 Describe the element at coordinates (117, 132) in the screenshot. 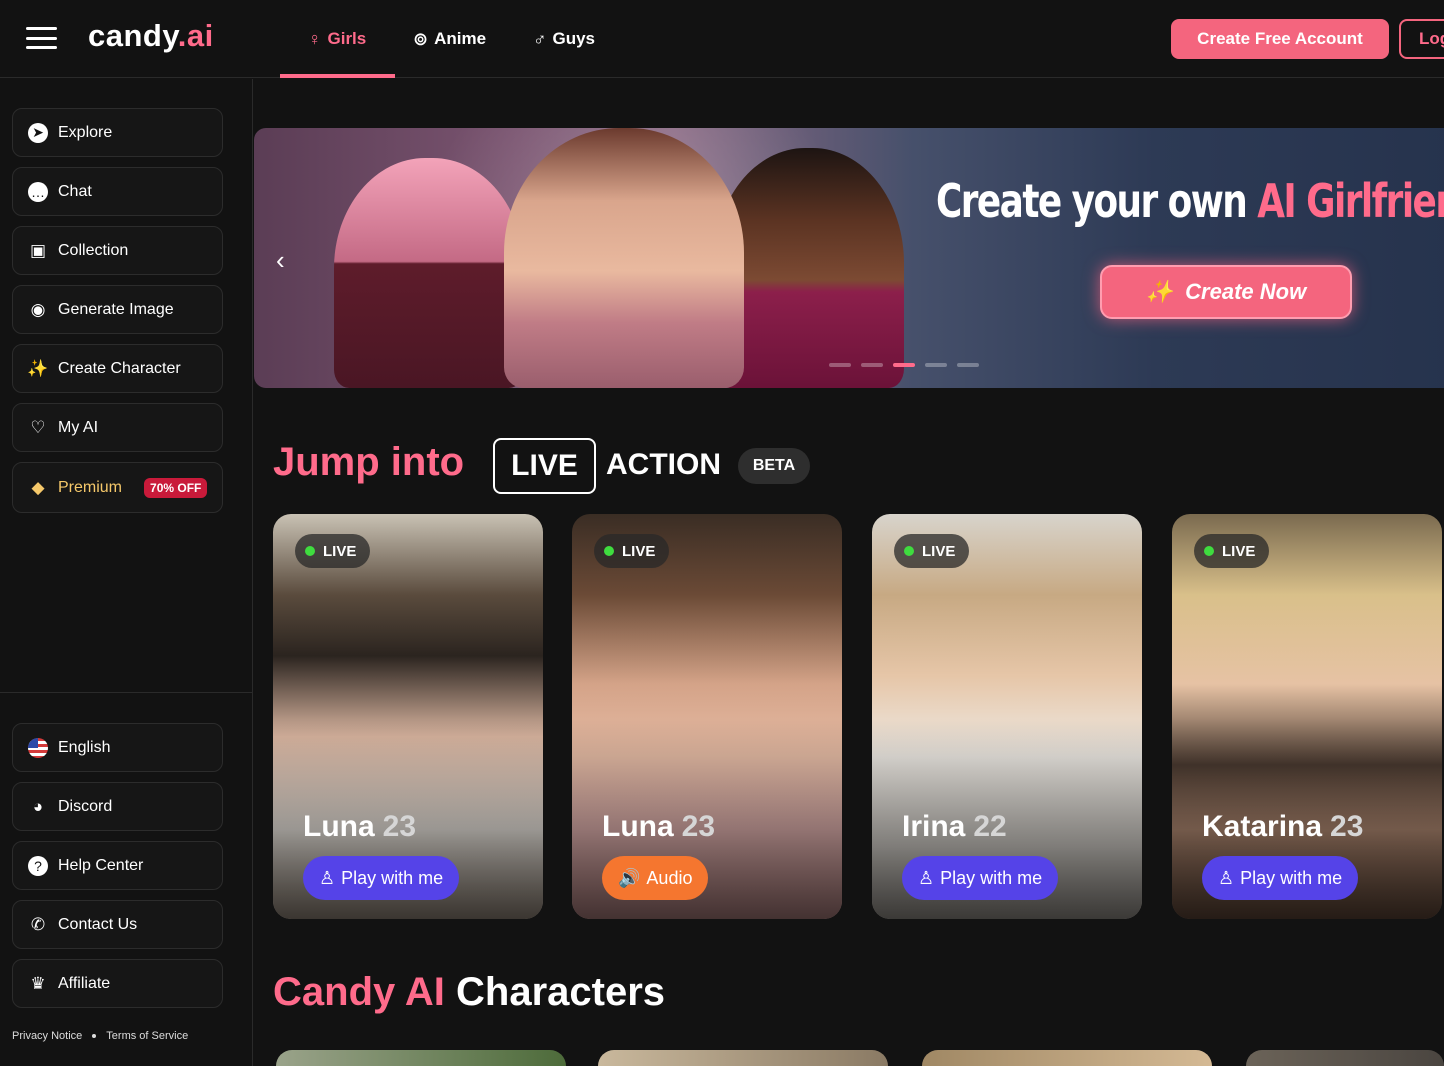

I see `sidebar-item-explore: ➤ Explore` at that location.